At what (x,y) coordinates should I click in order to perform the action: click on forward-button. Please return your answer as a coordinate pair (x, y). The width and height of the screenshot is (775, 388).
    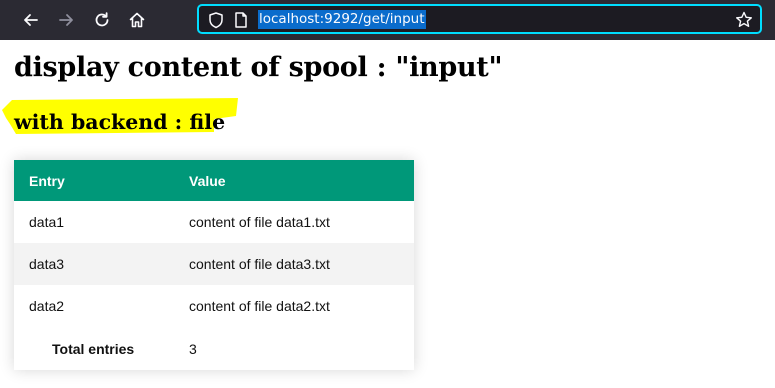
    Looking at the image, I should click on (66, 20).